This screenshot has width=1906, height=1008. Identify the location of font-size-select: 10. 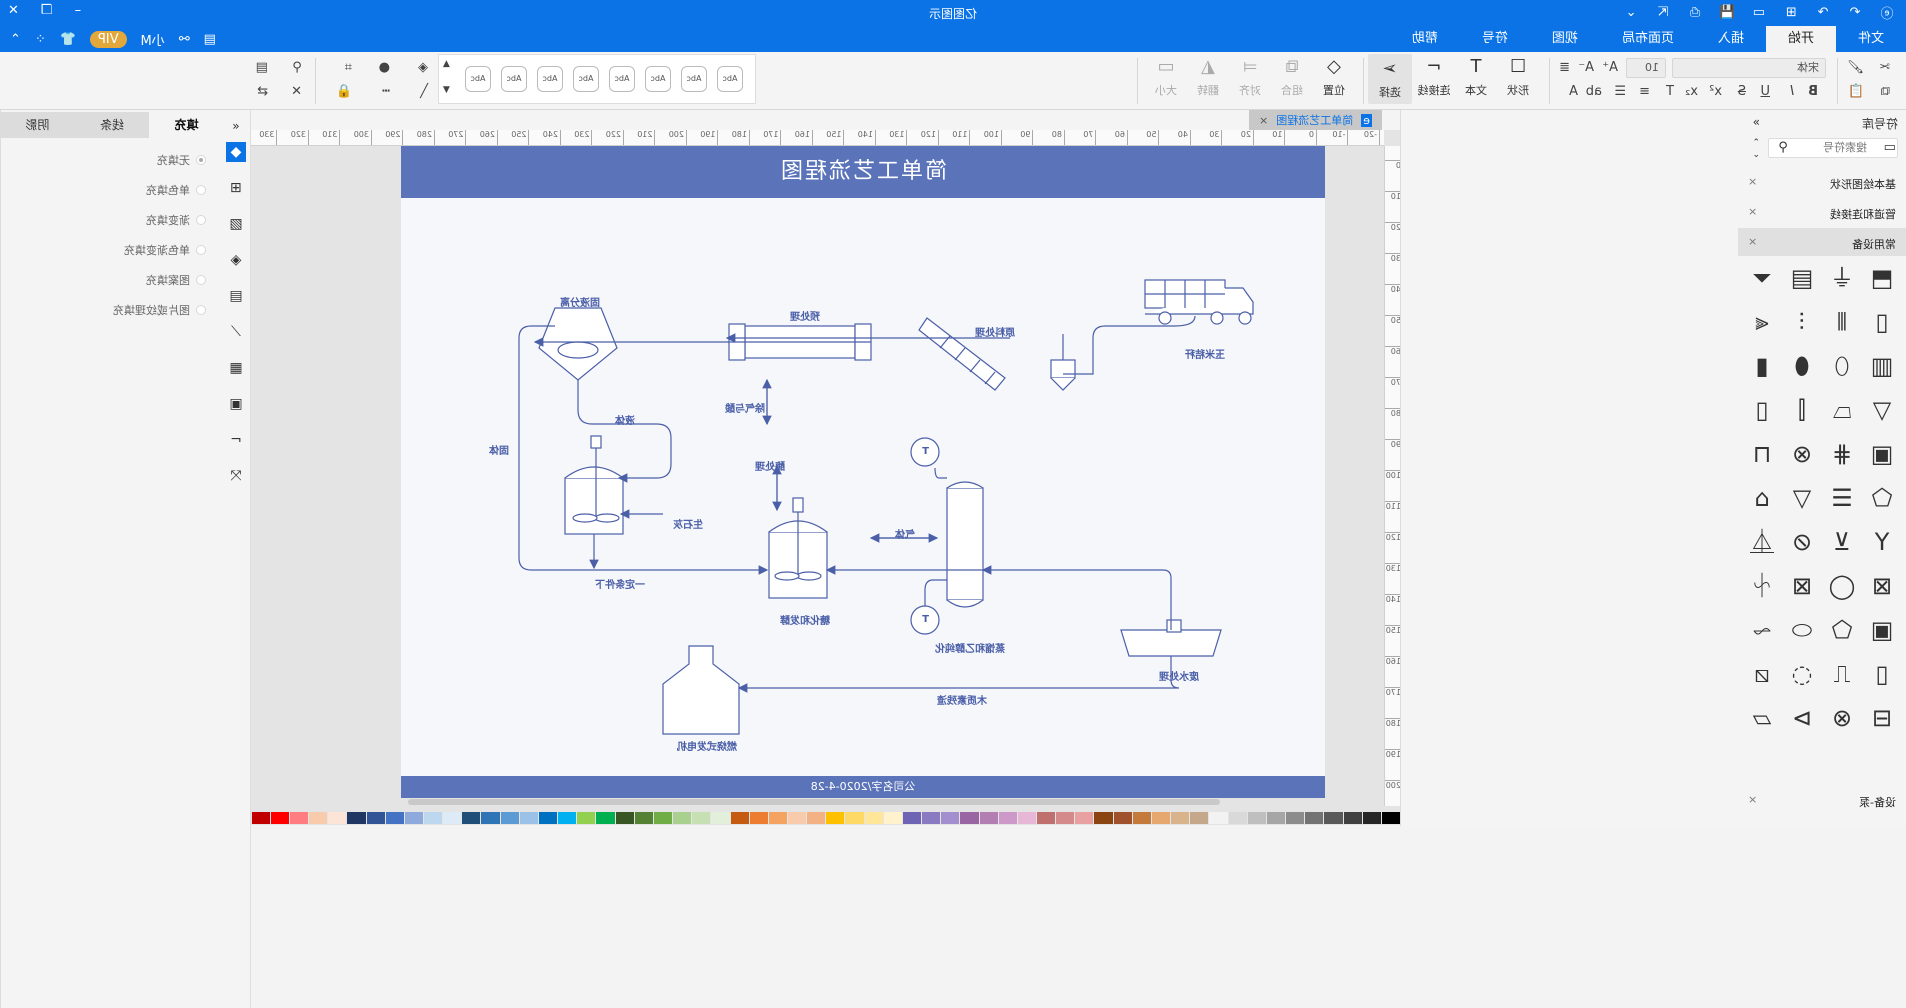
(1646, 68).